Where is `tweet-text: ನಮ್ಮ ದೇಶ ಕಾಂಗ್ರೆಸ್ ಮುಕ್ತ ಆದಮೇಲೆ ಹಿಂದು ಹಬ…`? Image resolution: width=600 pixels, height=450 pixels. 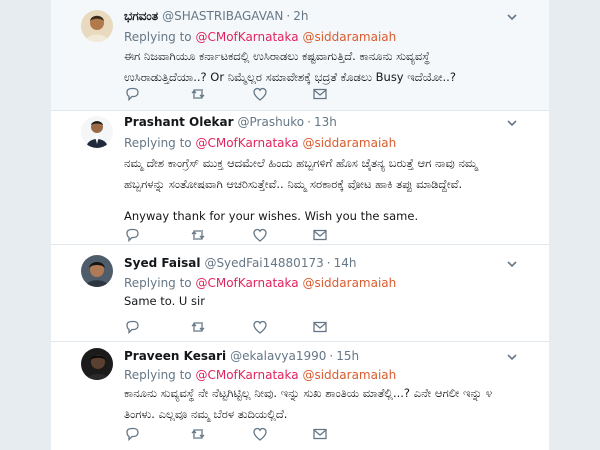 tweet-text: ನಮ್ಮ ದೇಶ ಕಾಂಗ್ರೆಸ್ ಮುಕ್ತ ಆದಮೇಲೆ ಹಿಂದು ಹಬ… is located at coordinates (324, 190).